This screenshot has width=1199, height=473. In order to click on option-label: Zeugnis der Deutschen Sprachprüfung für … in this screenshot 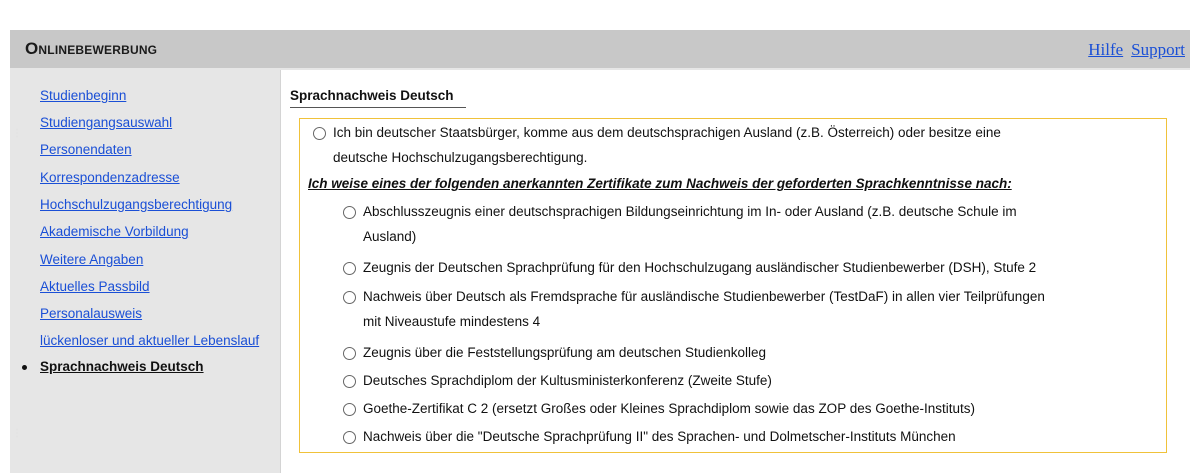, I will do `click(700, 267)`.